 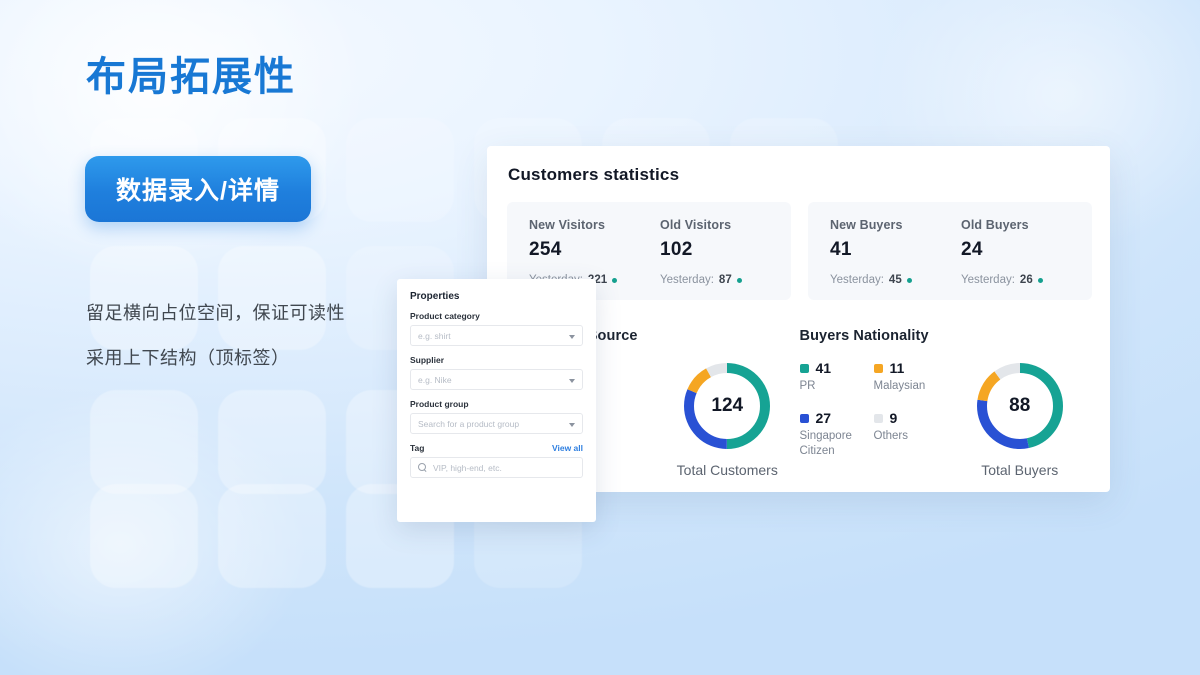 I want to click on field-placeholder: e.g. Nike, so click(x=435, y=379).